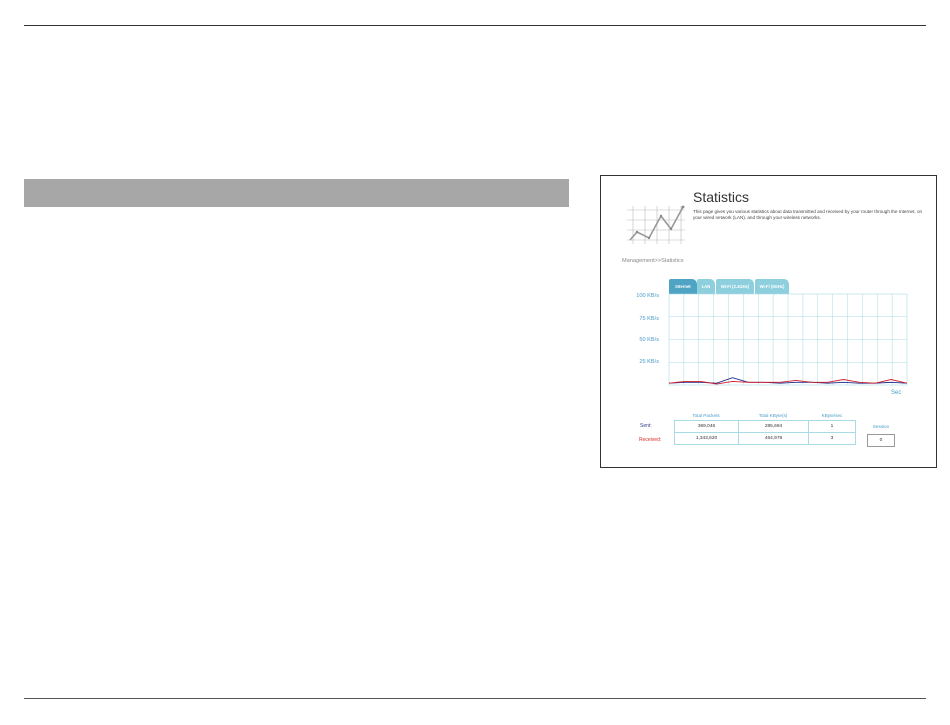  Describe the element at coordinates (706, 415) in the screenshot. I see `header-total-packets: Total Packets` at that location.